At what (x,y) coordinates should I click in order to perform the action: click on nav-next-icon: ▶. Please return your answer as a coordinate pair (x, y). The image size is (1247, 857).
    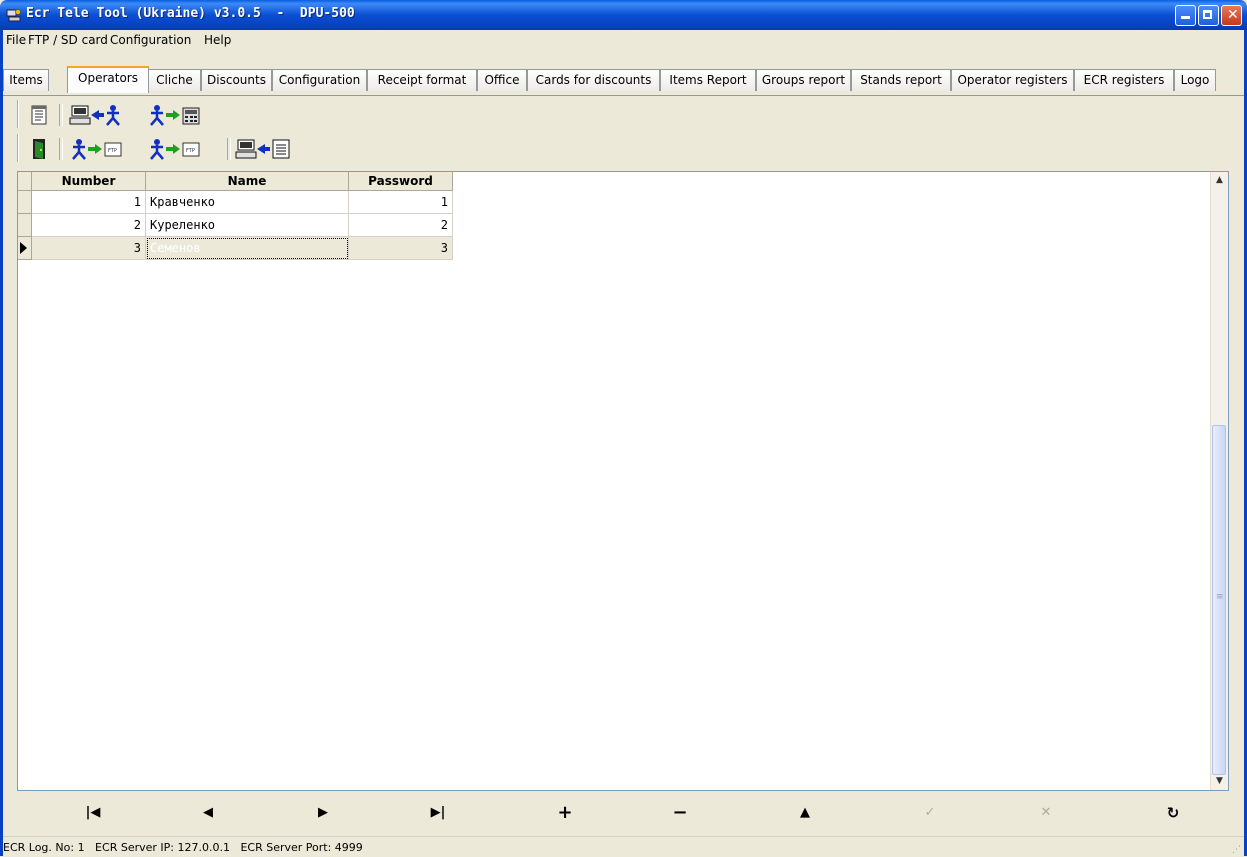
    Looking at the image, I should click on (323, 813).